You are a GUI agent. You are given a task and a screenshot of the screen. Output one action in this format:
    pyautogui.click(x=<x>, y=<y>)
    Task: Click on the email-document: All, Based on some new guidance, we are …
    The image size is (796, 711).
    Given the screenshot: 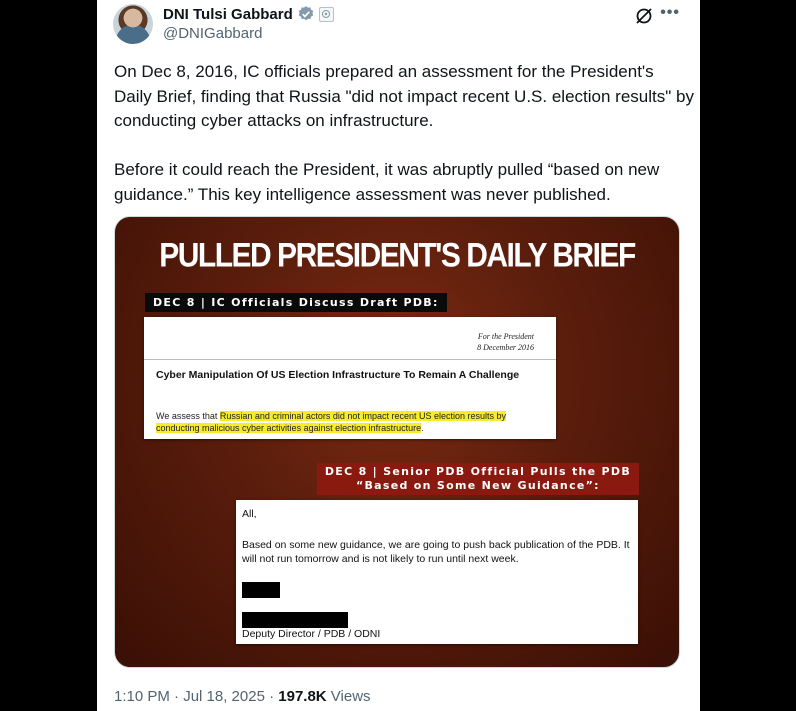 What is the action you would take?
    pyautogui.click(x=437, y=572)
    